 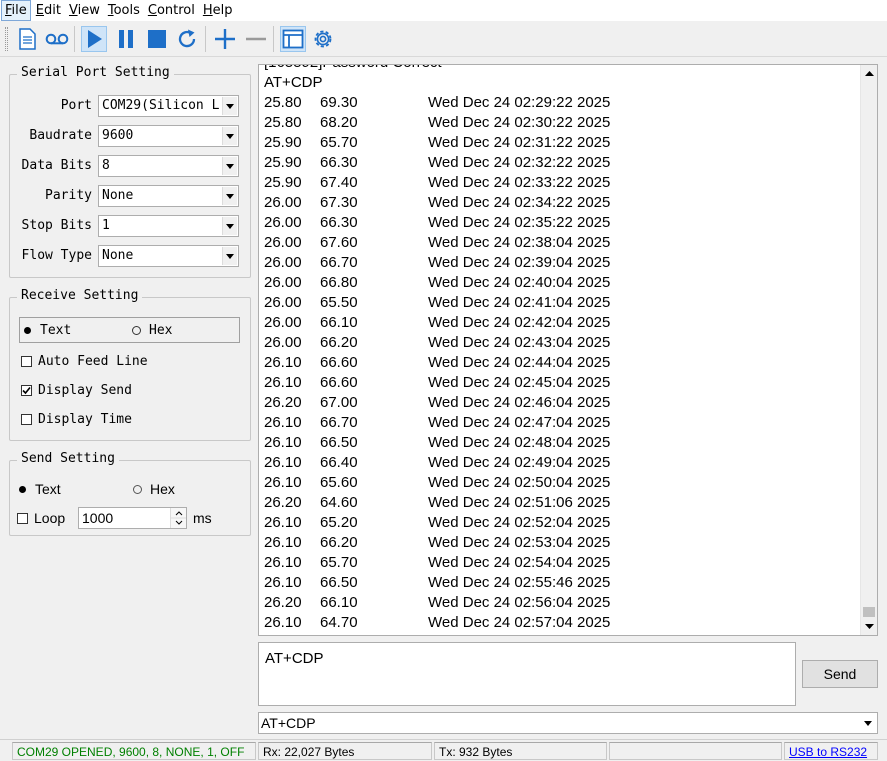 I want to click on log-timestamp: Wed Dec 24 02:29:22 2025, so click(x=519, y=102).